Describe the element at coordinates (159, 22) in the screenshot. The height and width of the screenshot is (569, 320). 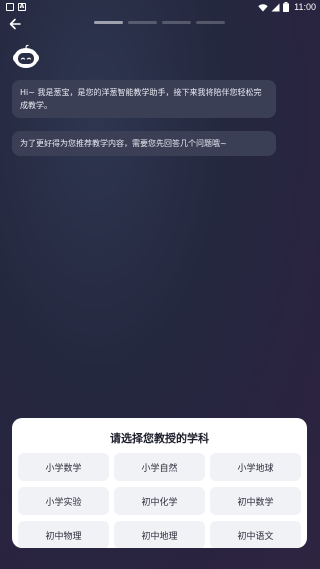
I see `progress-indicator` at that location.